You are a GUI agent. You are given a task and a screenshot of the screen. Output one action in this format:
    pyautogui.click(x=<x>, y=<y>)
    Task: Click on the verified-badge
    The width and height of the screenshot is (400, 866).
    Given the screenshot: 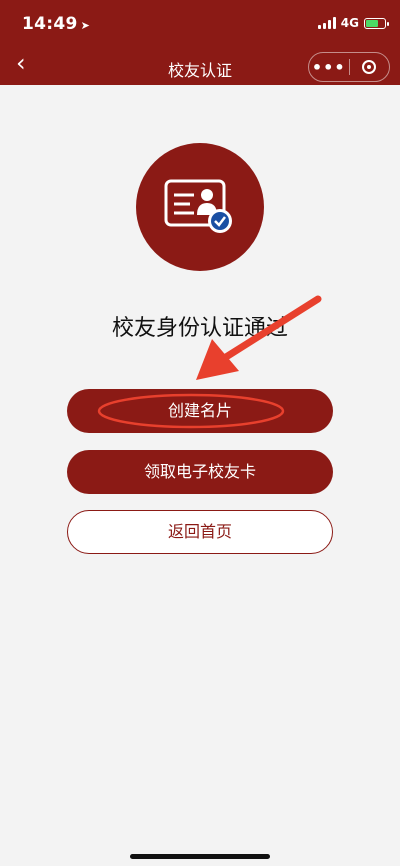 What is the action you would take?
    pyautogui.click(x=200, y=207)
    